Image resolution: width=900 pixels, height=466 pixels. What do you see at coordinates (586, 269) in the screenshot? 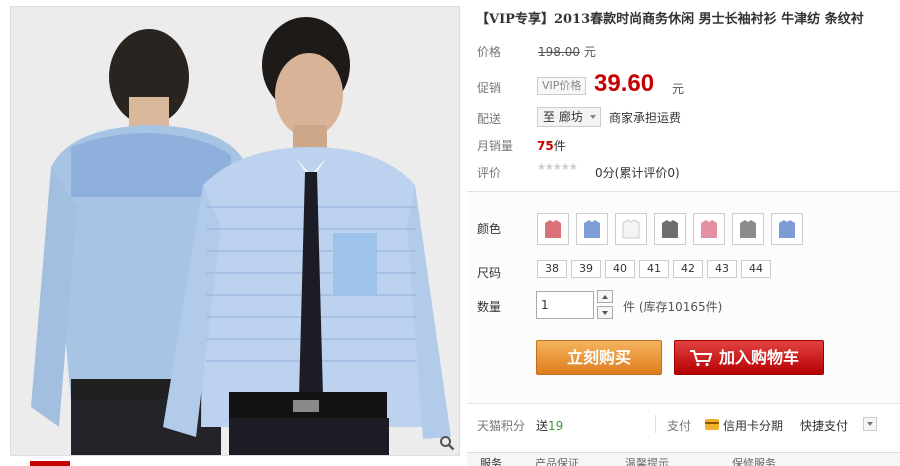
I see `size-option: 39` at bounding box center [586, 269].